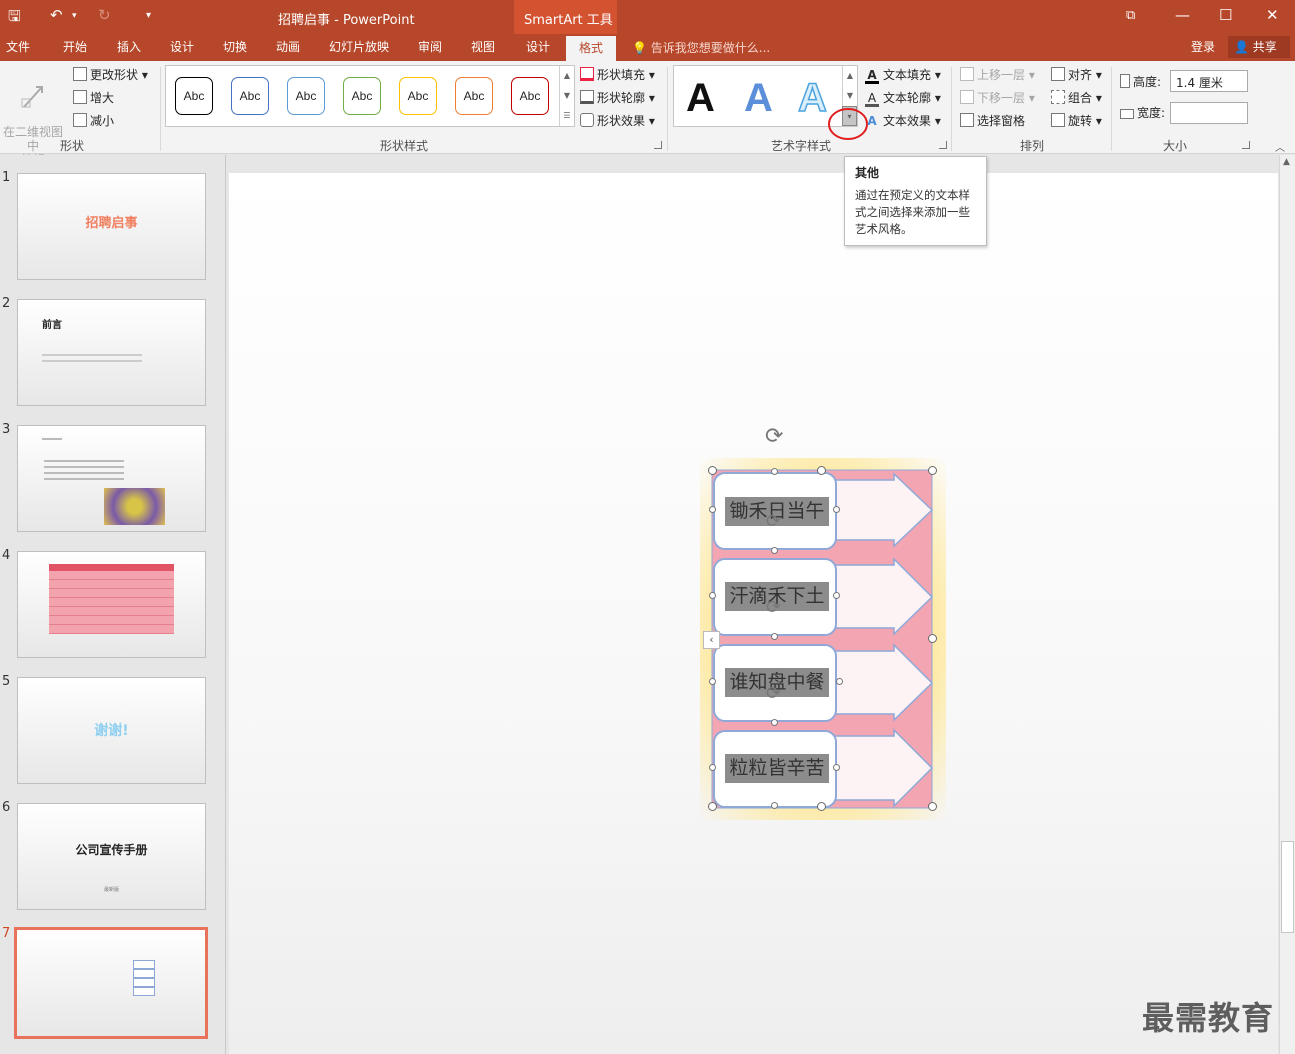 The image size is (1295, 1054). I want to click on gallery-scroll-up-icon: ▲, so click(566, 76).